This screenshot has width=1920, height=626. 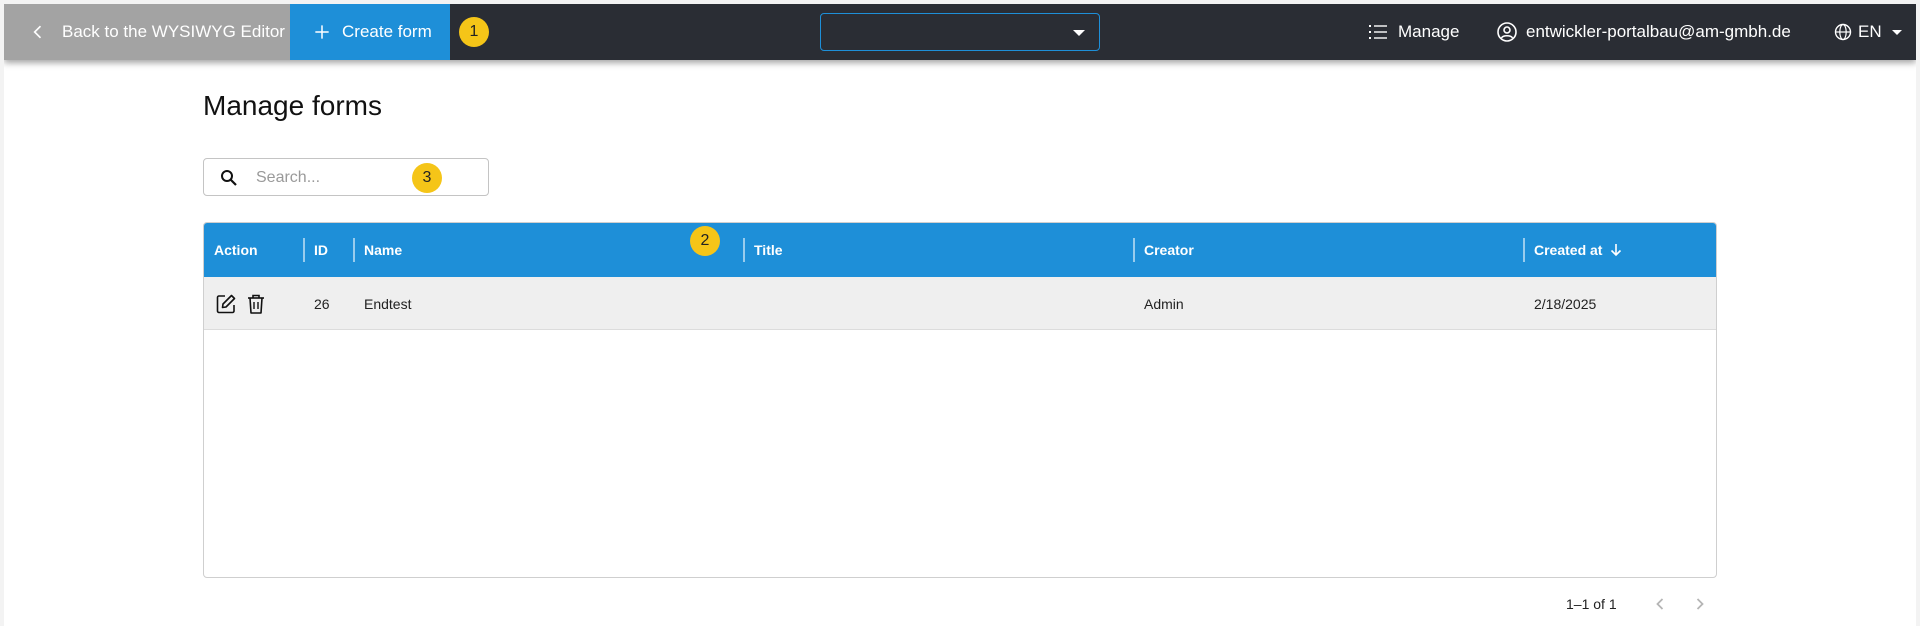 What do you see at coordinates (256, 304) in the screenshot?
I see `trash-icon` at bounding box center [256, 304].